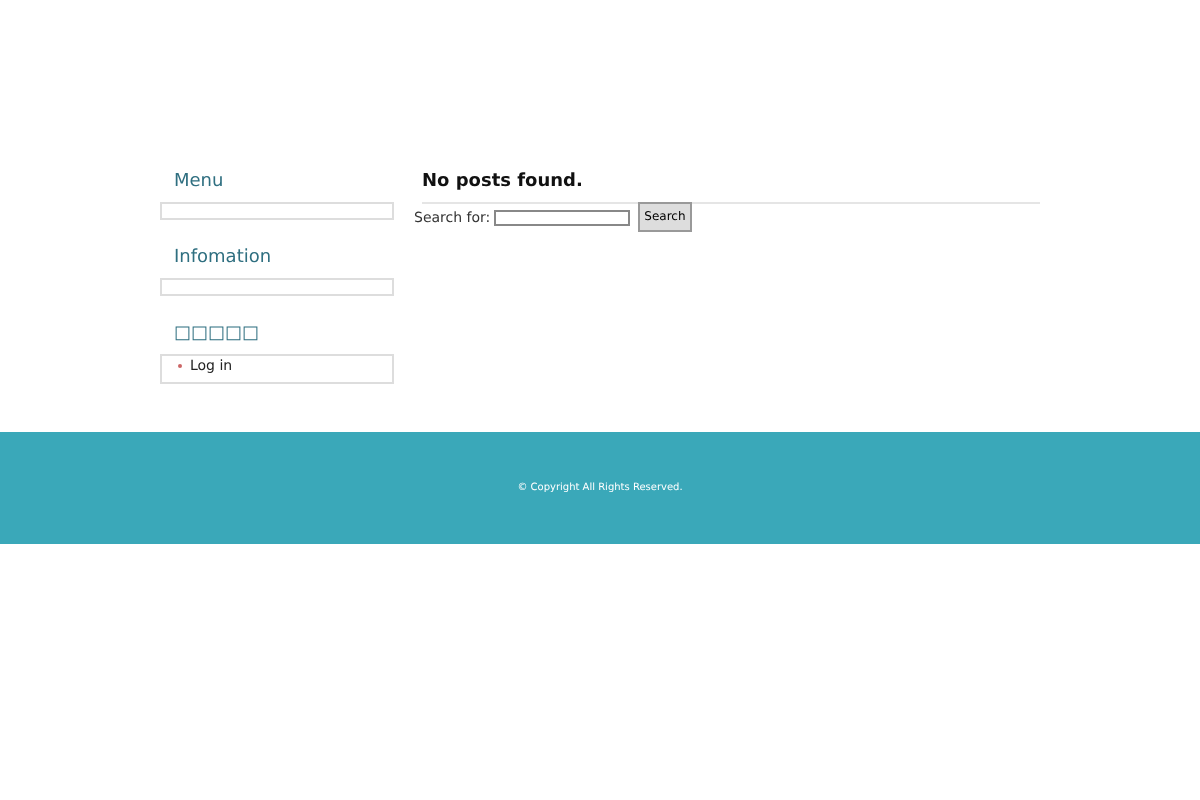  What do you see at coordinates (199, 183) in the screenshot?
I see `widget-title: Menu` at bounding box center [199, 183].